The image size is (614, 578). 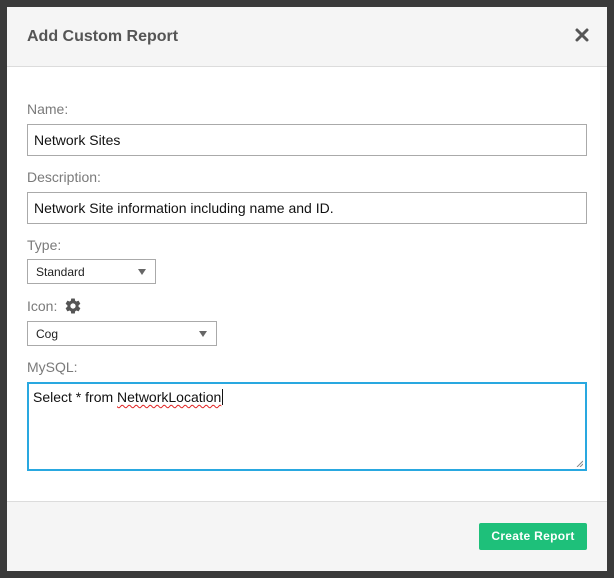 I want to click on icon-select-value: Cog, so click(x=47, y=334).